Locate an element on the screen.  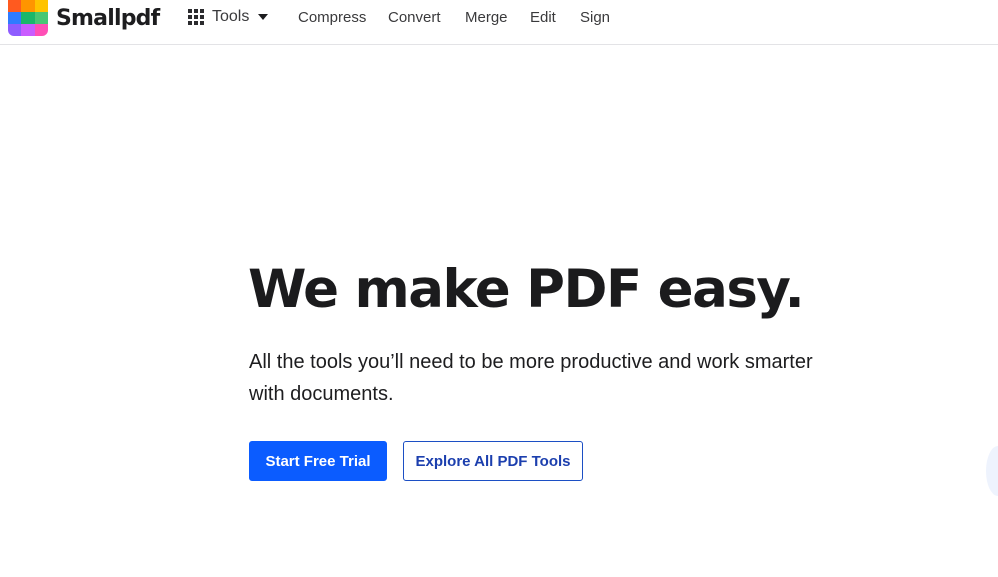
decorative-shape is located at coordinates (992, 471).